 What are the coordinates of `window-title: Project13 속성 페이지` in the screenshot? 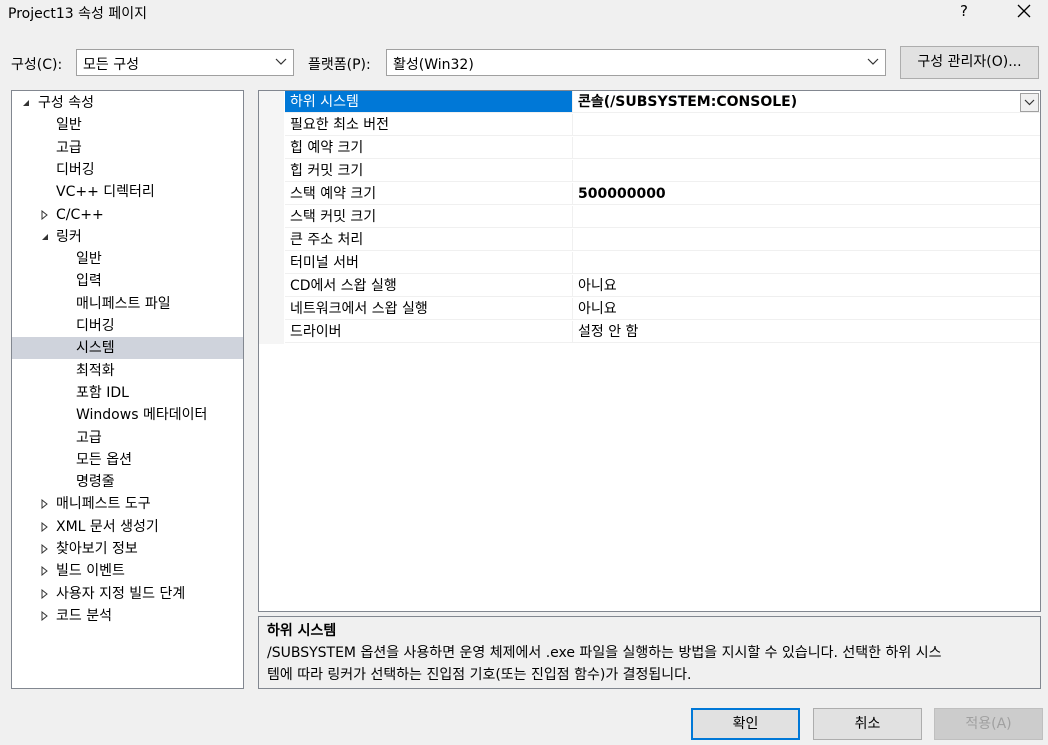 It's located at (78, 14).